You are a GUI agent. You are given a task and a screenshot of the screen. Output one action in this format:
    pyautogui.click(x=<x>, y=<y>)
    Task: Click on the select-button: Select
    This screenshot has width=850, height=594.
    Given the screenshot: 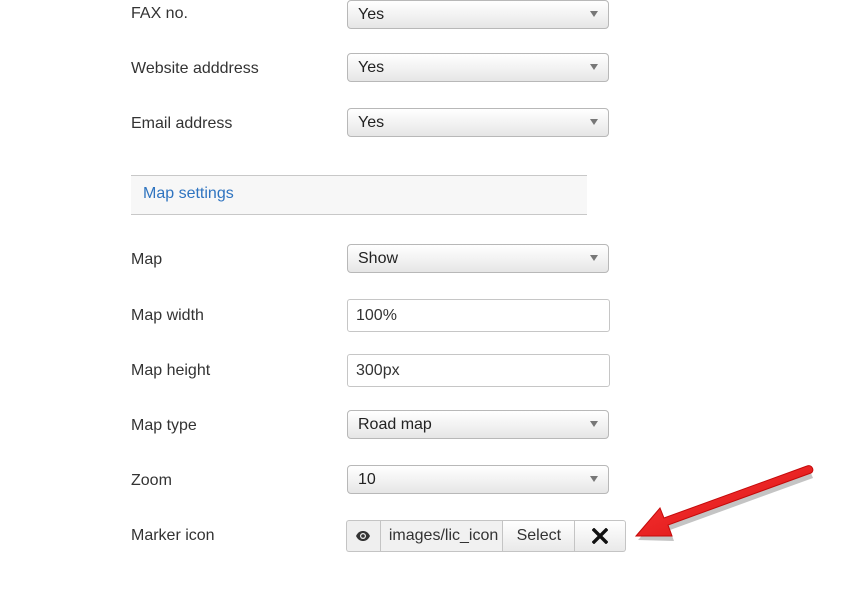 What is the action you would take?
    pyautogui.click(x=539, y=536)
    